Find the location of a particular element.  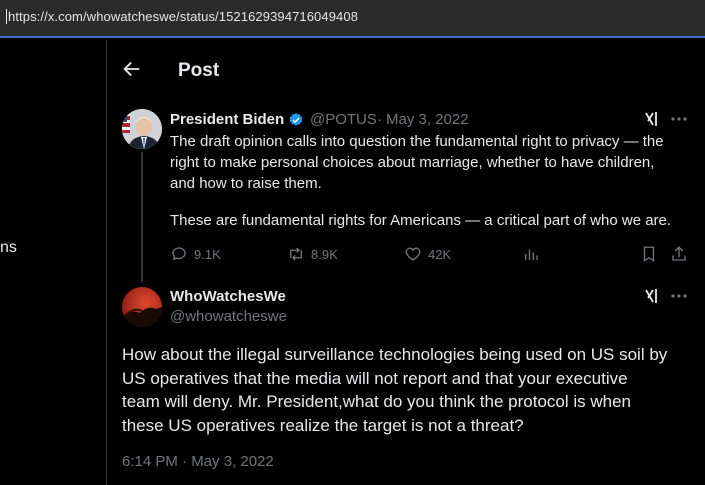

repost-icon is located at coordinates (296, 254).